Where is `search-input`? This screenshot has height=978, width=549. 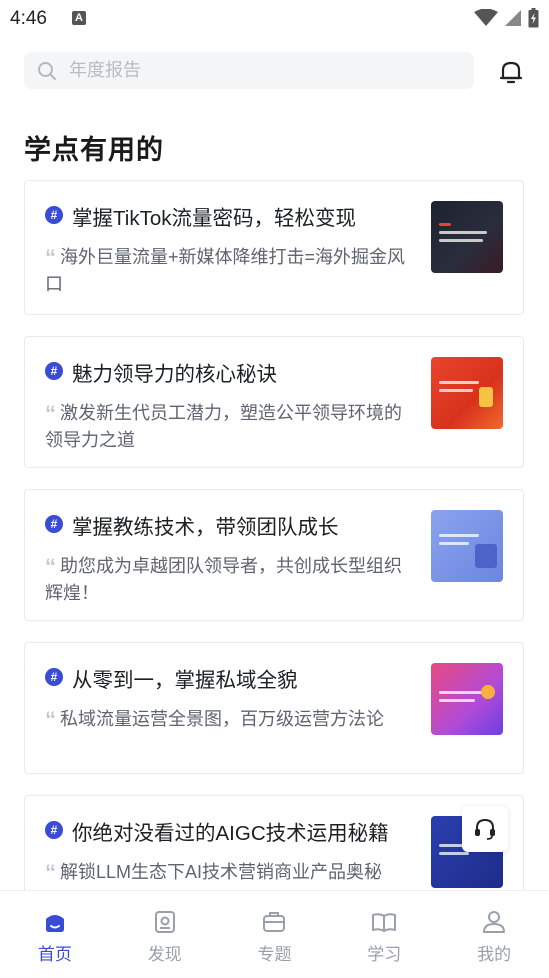 search-input is located at coordinates (254, 70).